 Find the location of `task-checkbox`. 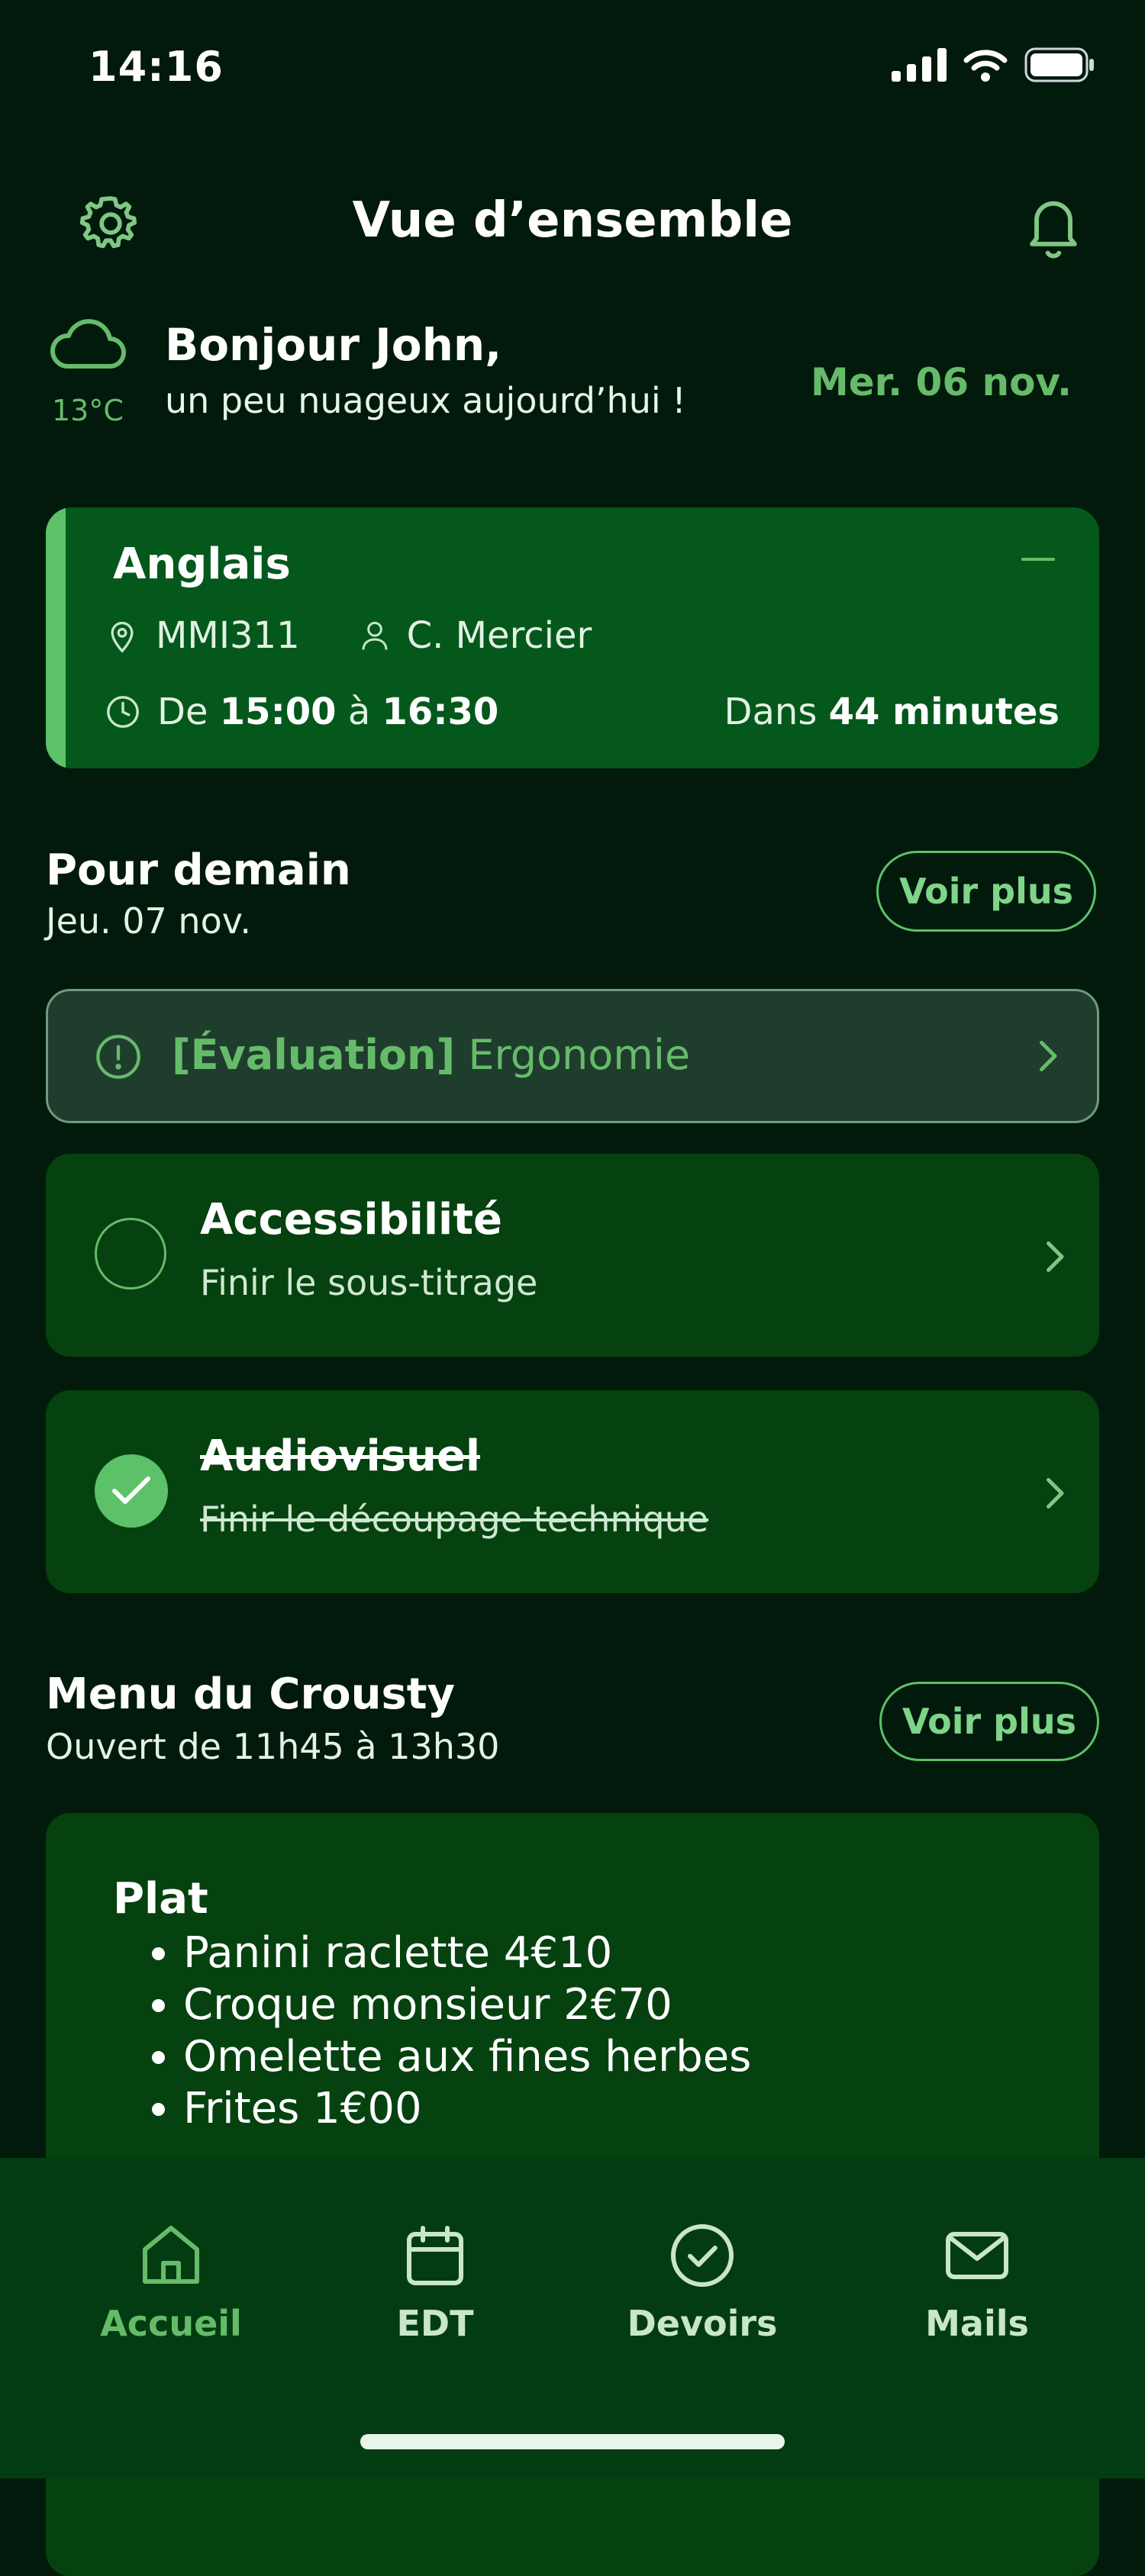

task-checkbox is located at coordinates (130, 1254).